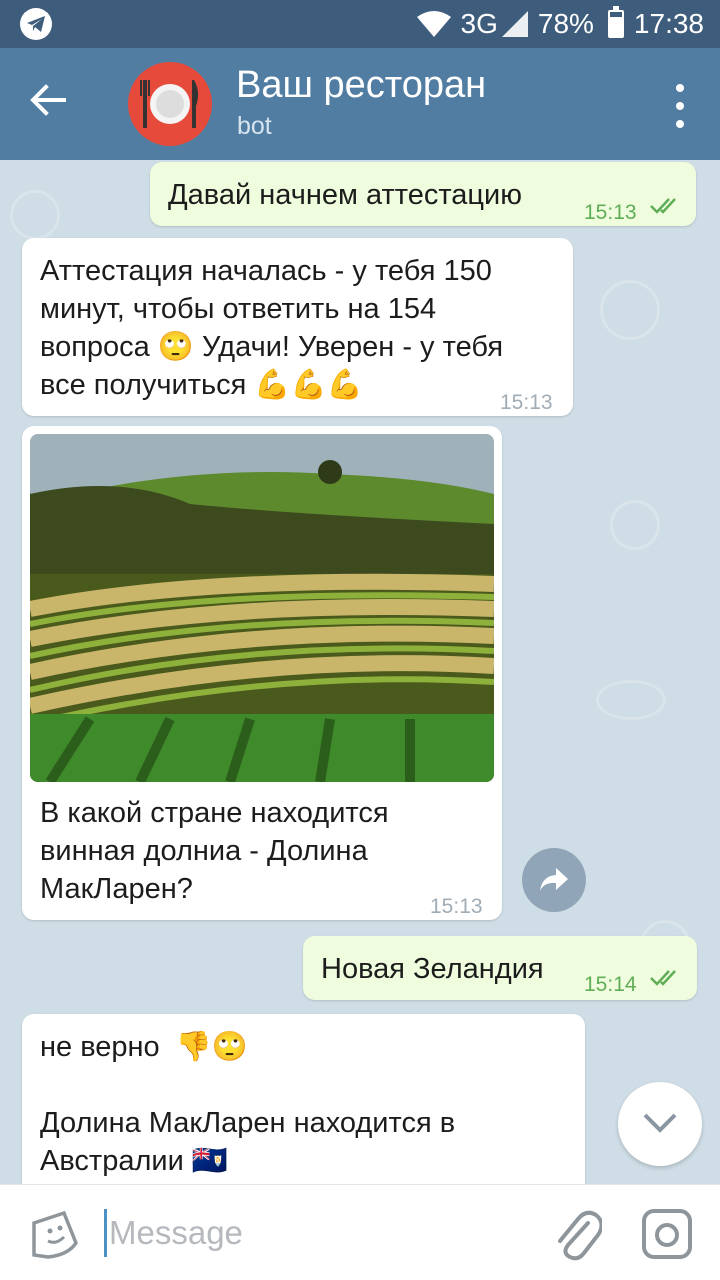 The width and height of the screenshot is (720, 1280). What do you see at coordinates (134, 1161) in the screenshot?
I see `message-line: Австралии 🇦🇮` at bounding box center [134, 1161].